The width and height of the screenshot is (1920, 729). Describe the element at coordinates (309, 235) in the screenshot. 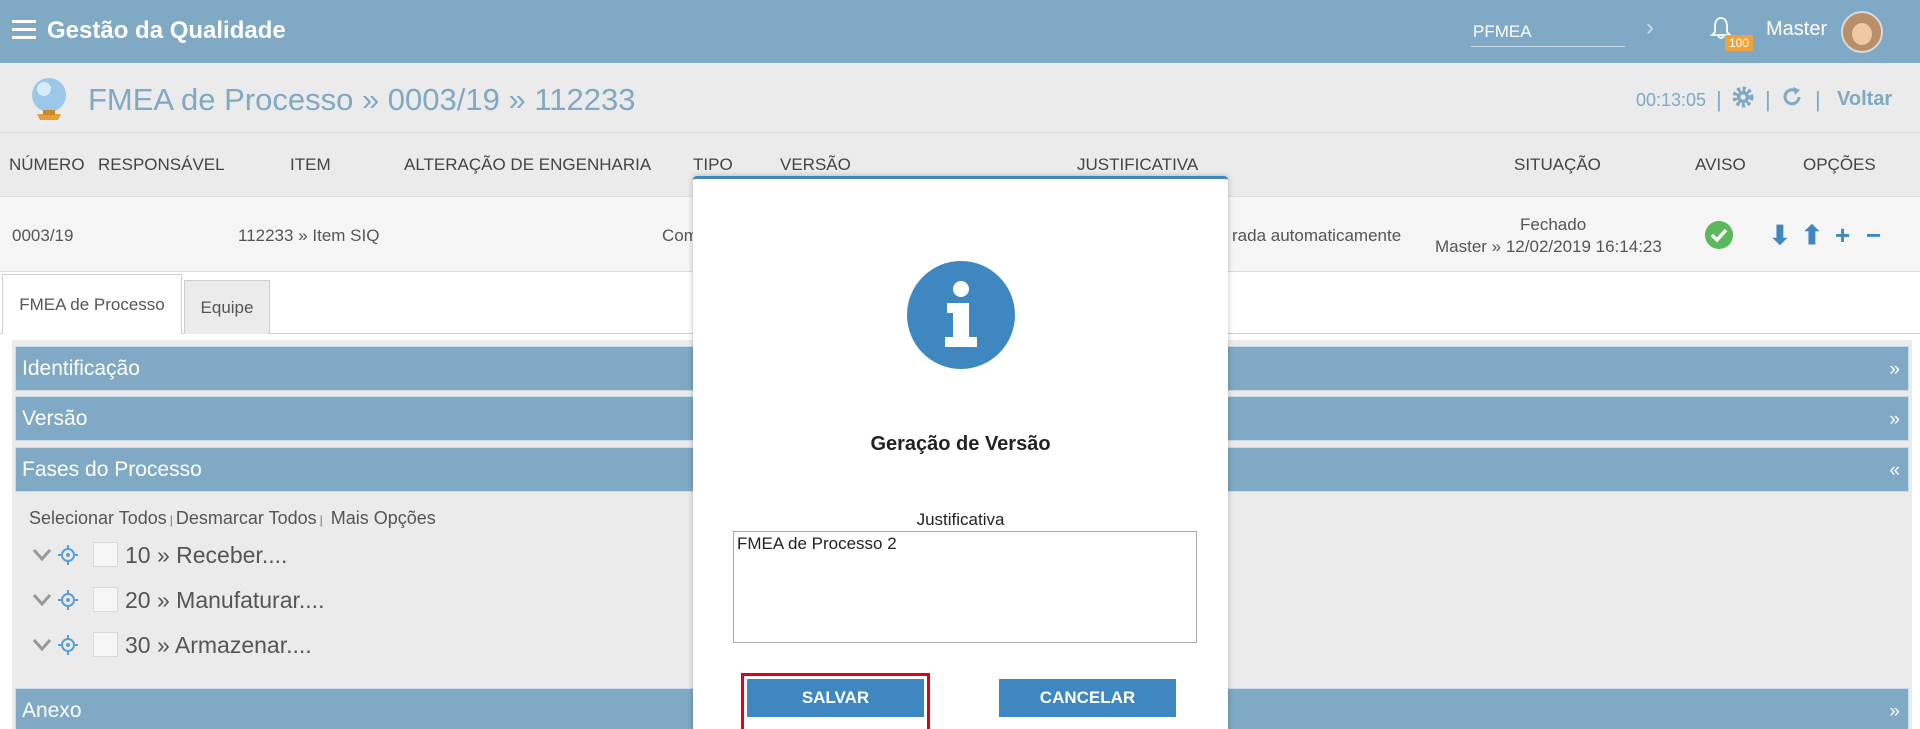

I see `cell-item: 112233 » Item SIQ` at that location.